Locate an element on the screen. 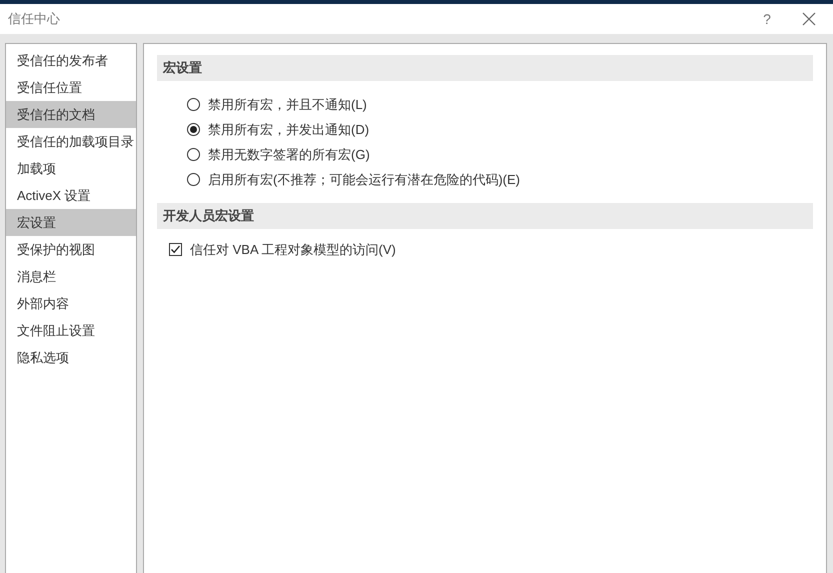  section-header: 宏设置 is located at coordinates (485, 68).